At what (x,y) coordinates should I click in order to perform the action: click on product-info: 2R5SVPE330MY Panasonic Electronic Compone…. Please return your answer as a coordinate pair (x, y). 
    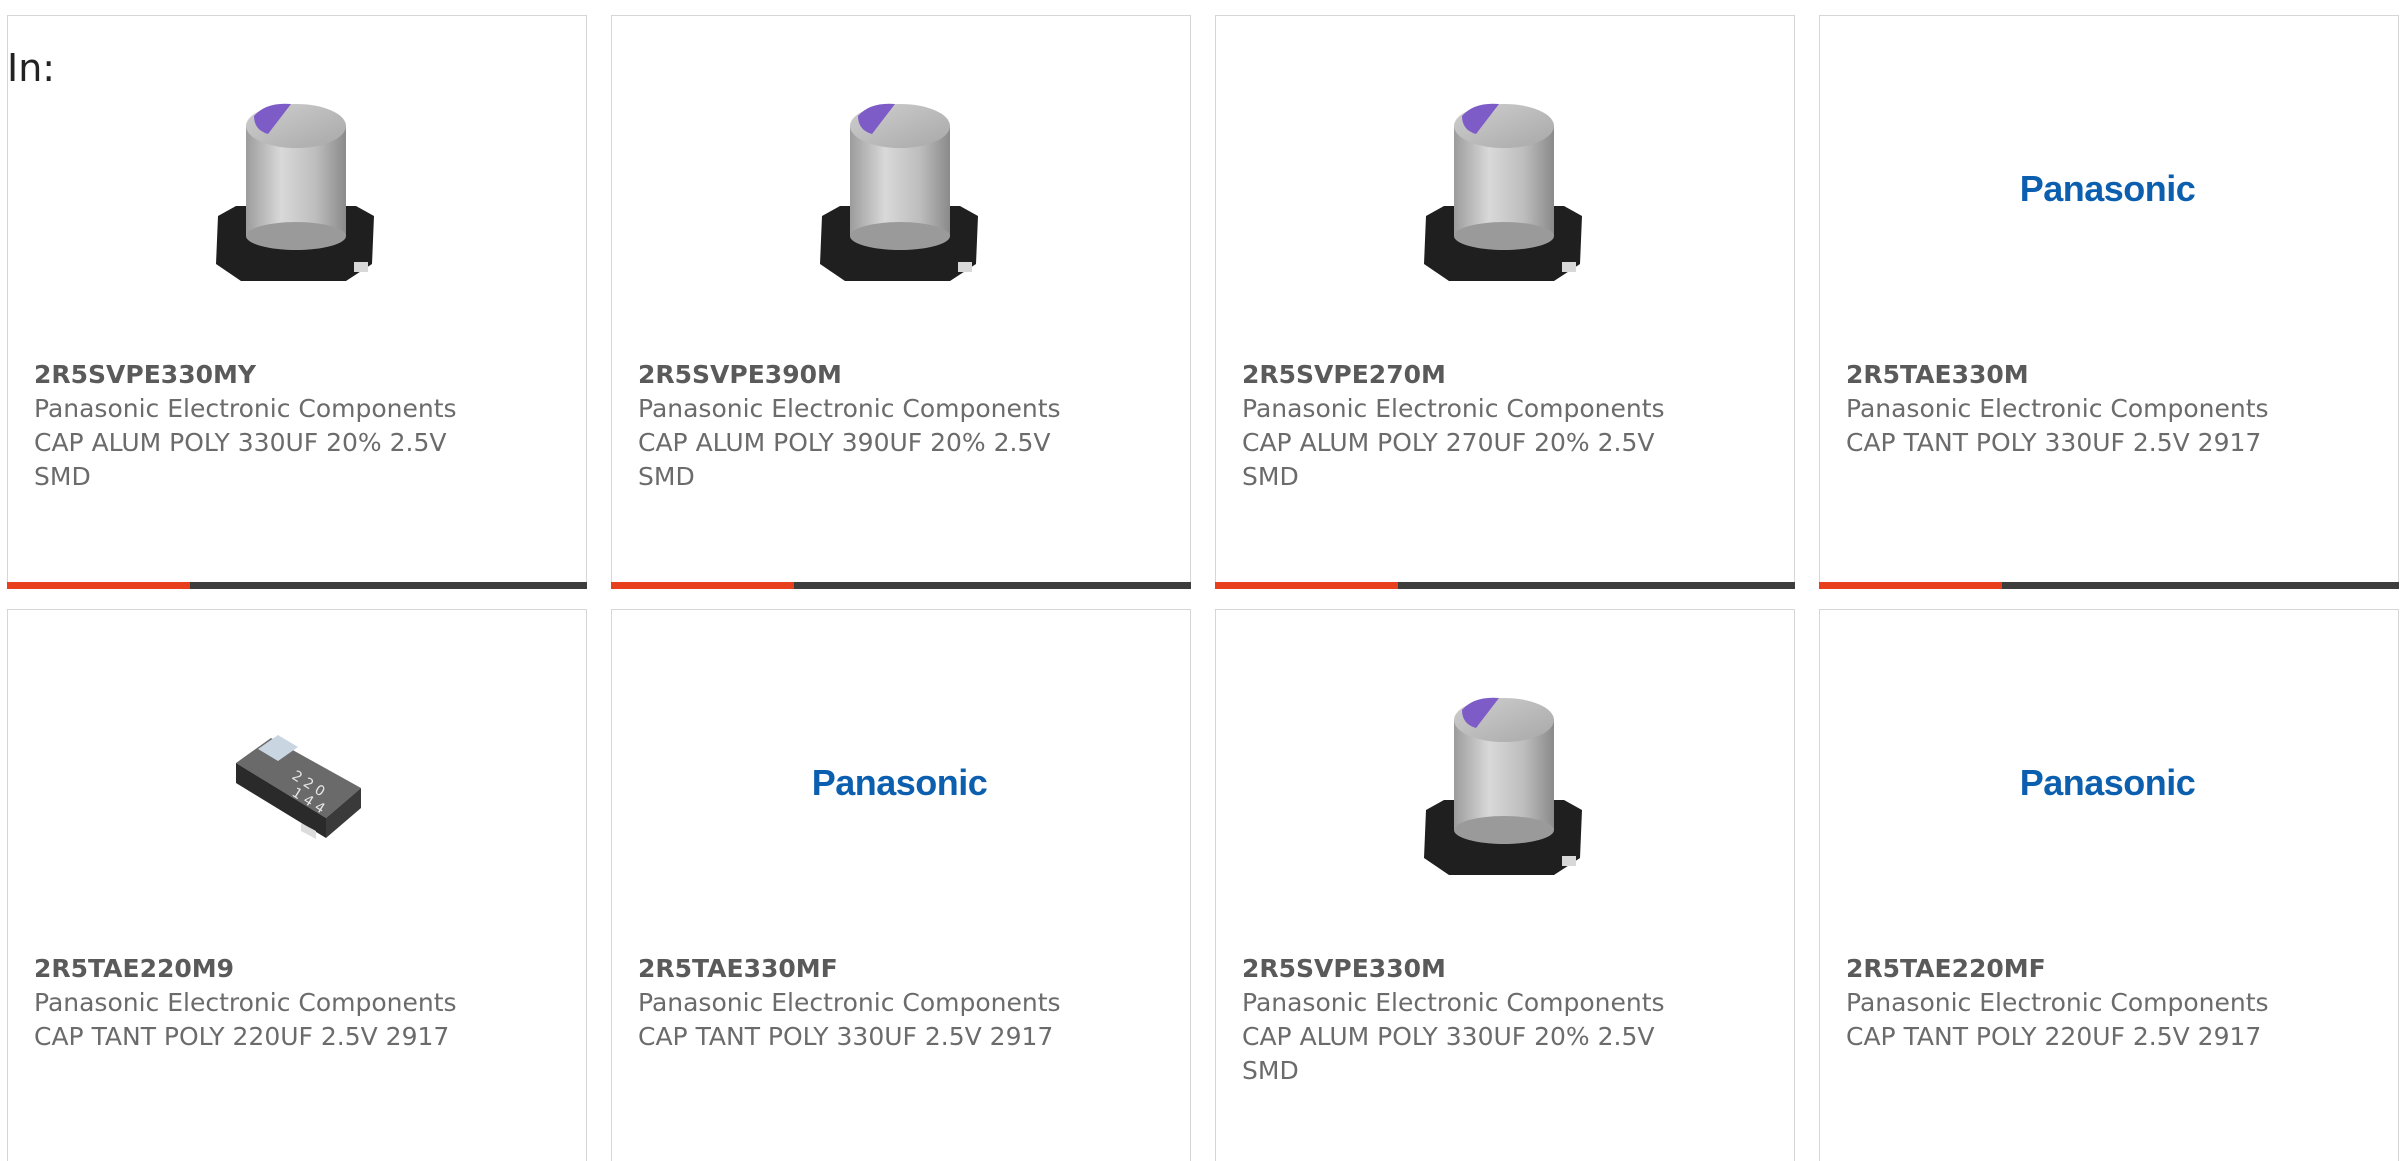
    Looking at the image, I should click on (294, 426).